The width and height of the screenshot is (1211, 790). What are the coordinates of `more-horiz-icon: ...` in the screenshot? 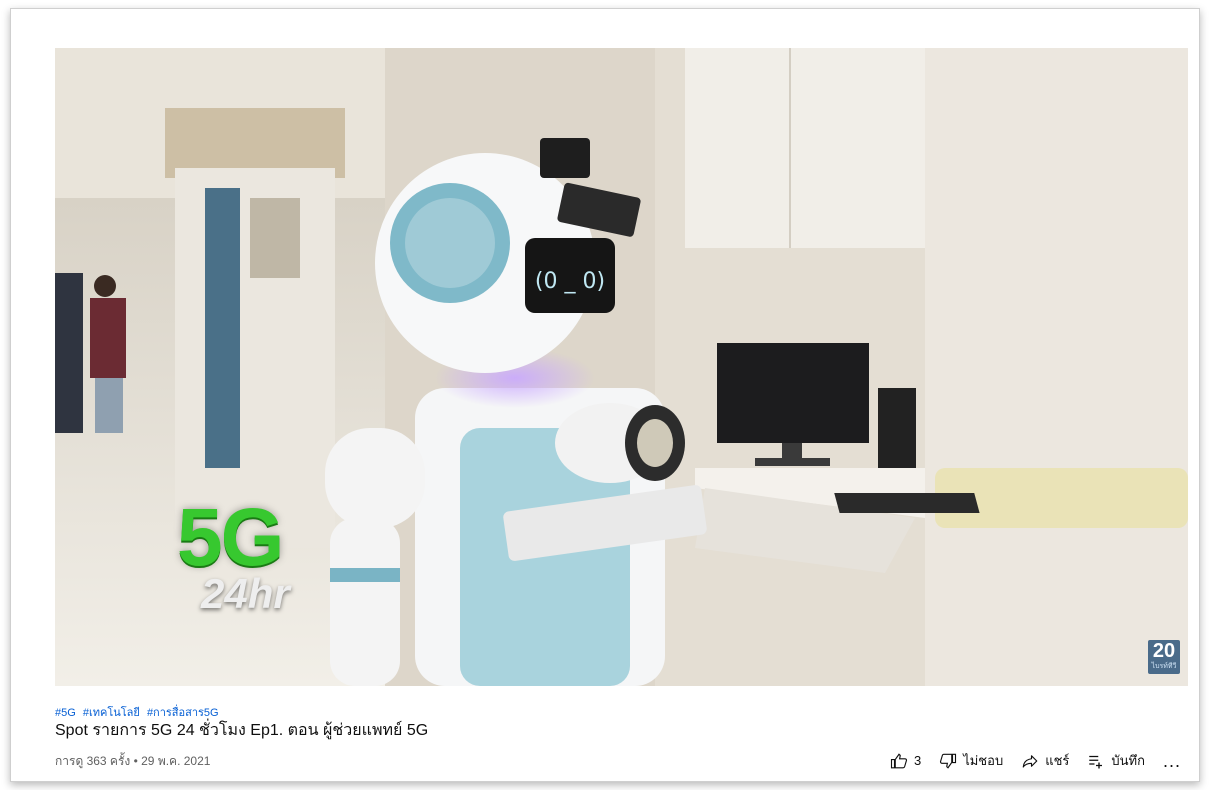 It's located at (1171, 760).